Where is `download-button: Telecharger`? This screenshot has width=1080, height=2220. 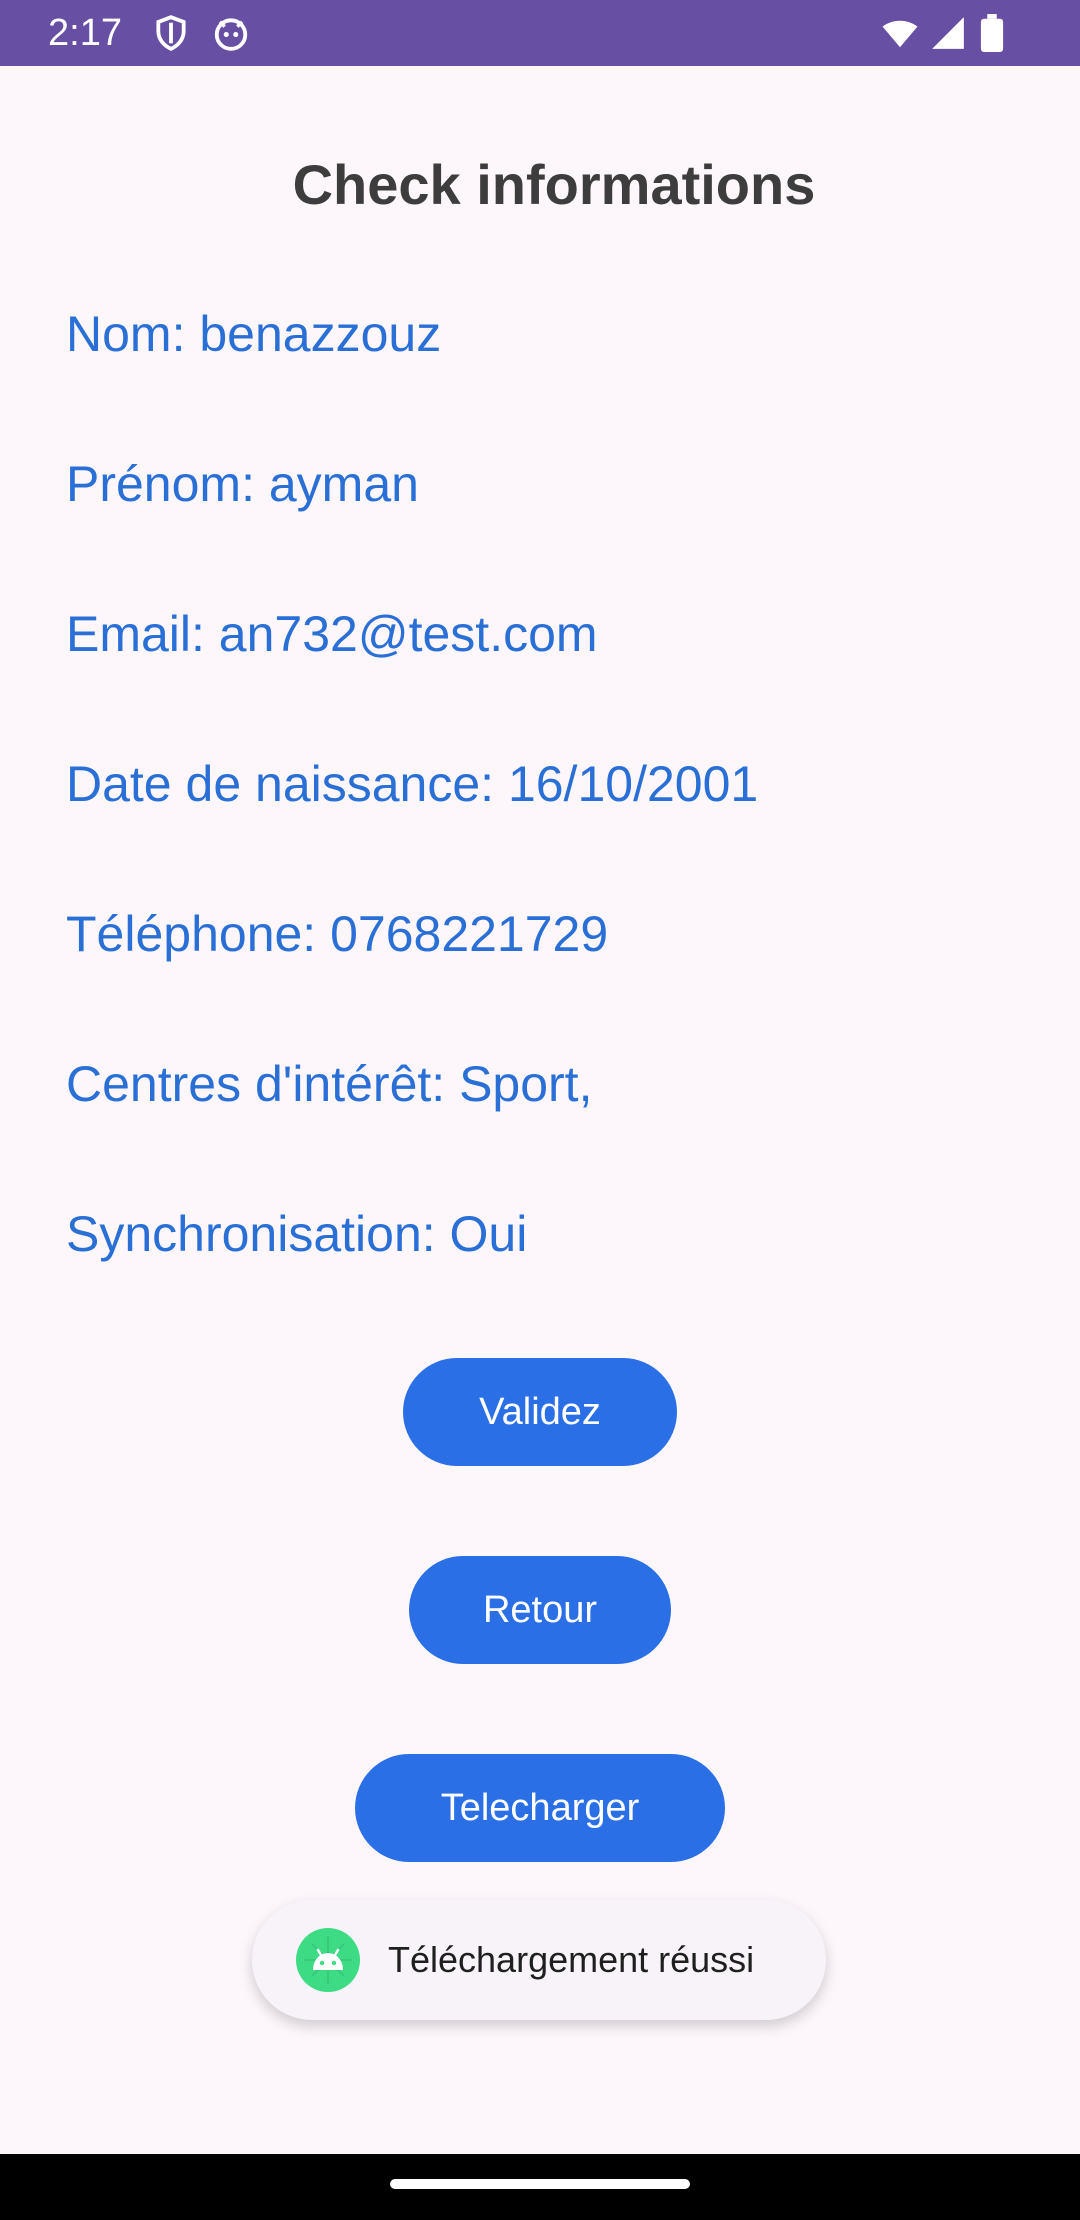
download-button: Telecharger is located at coordinates (540, 1808).